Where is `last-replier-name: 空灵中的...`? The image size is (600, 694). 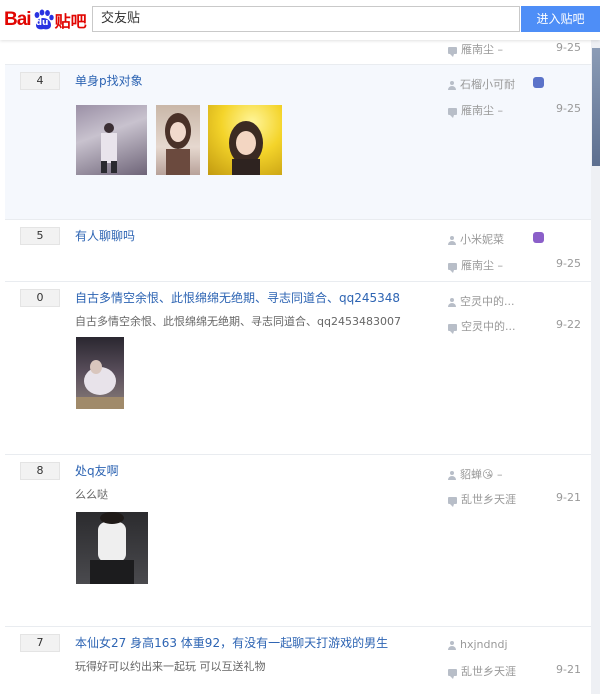 last-replier-name: 空灵中的... is located at coordinates (488, 326).